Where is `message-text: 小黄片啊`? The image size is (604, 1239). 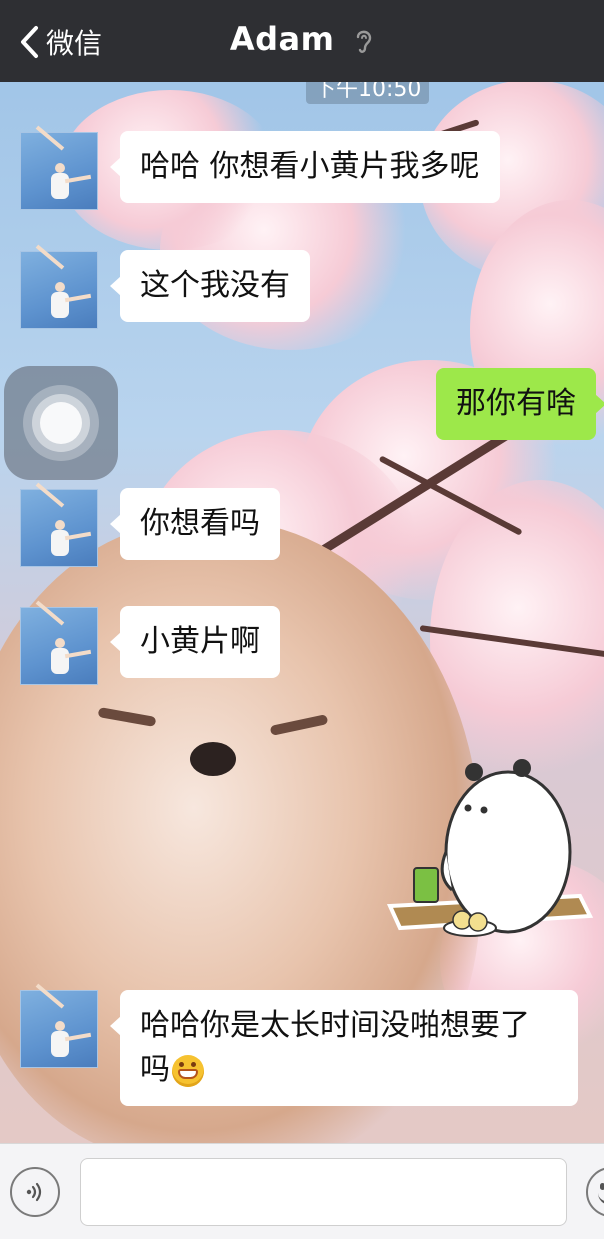
message-text: 小黄片啊 is located at coordinates (200, 641).